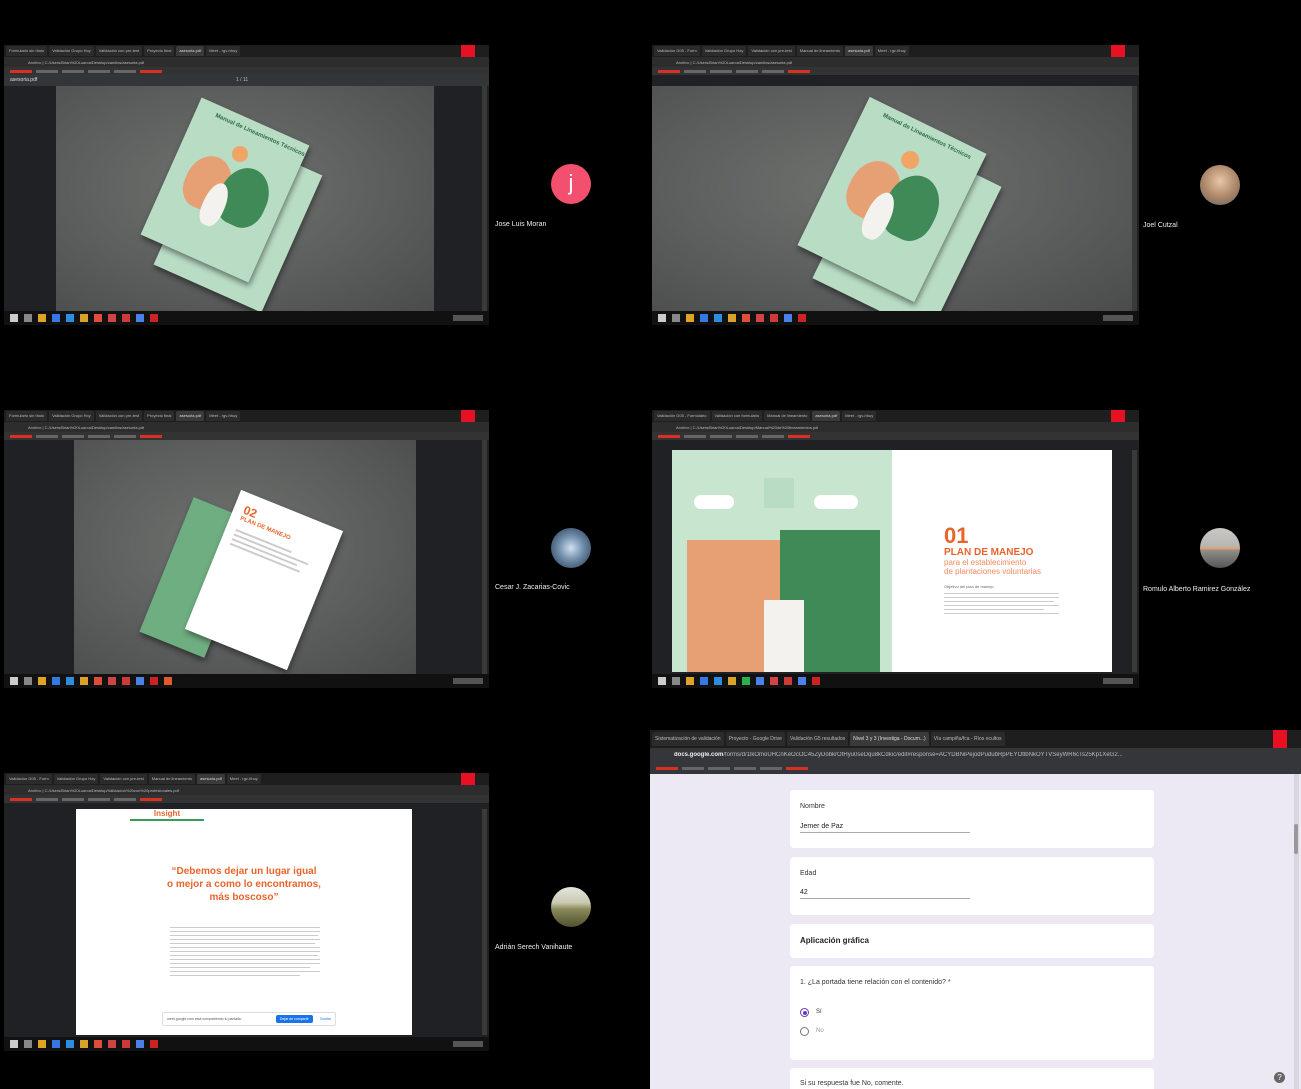  What do you see at coordinates (244, 897) in the screenshot?
I see `quote-line-3: más boscoso”` at bounding box center [244, 897].